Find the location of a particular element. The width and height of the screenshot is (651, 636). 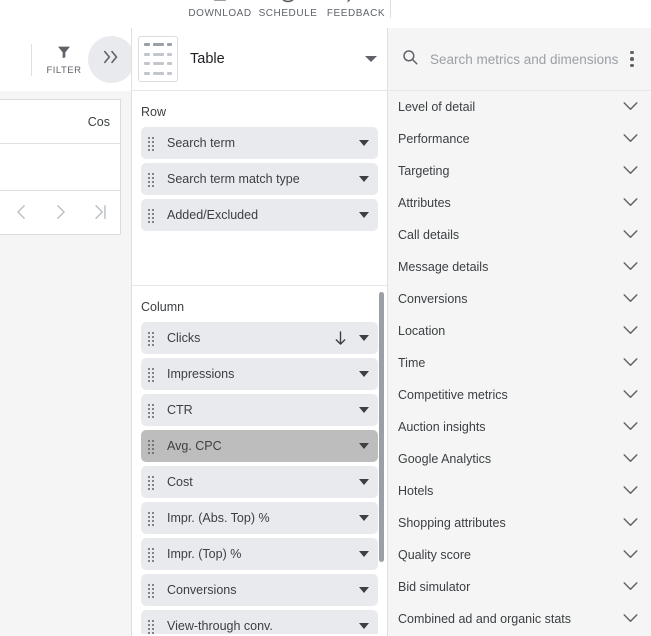

more-vert-icon is located at coordinates (632, 59).